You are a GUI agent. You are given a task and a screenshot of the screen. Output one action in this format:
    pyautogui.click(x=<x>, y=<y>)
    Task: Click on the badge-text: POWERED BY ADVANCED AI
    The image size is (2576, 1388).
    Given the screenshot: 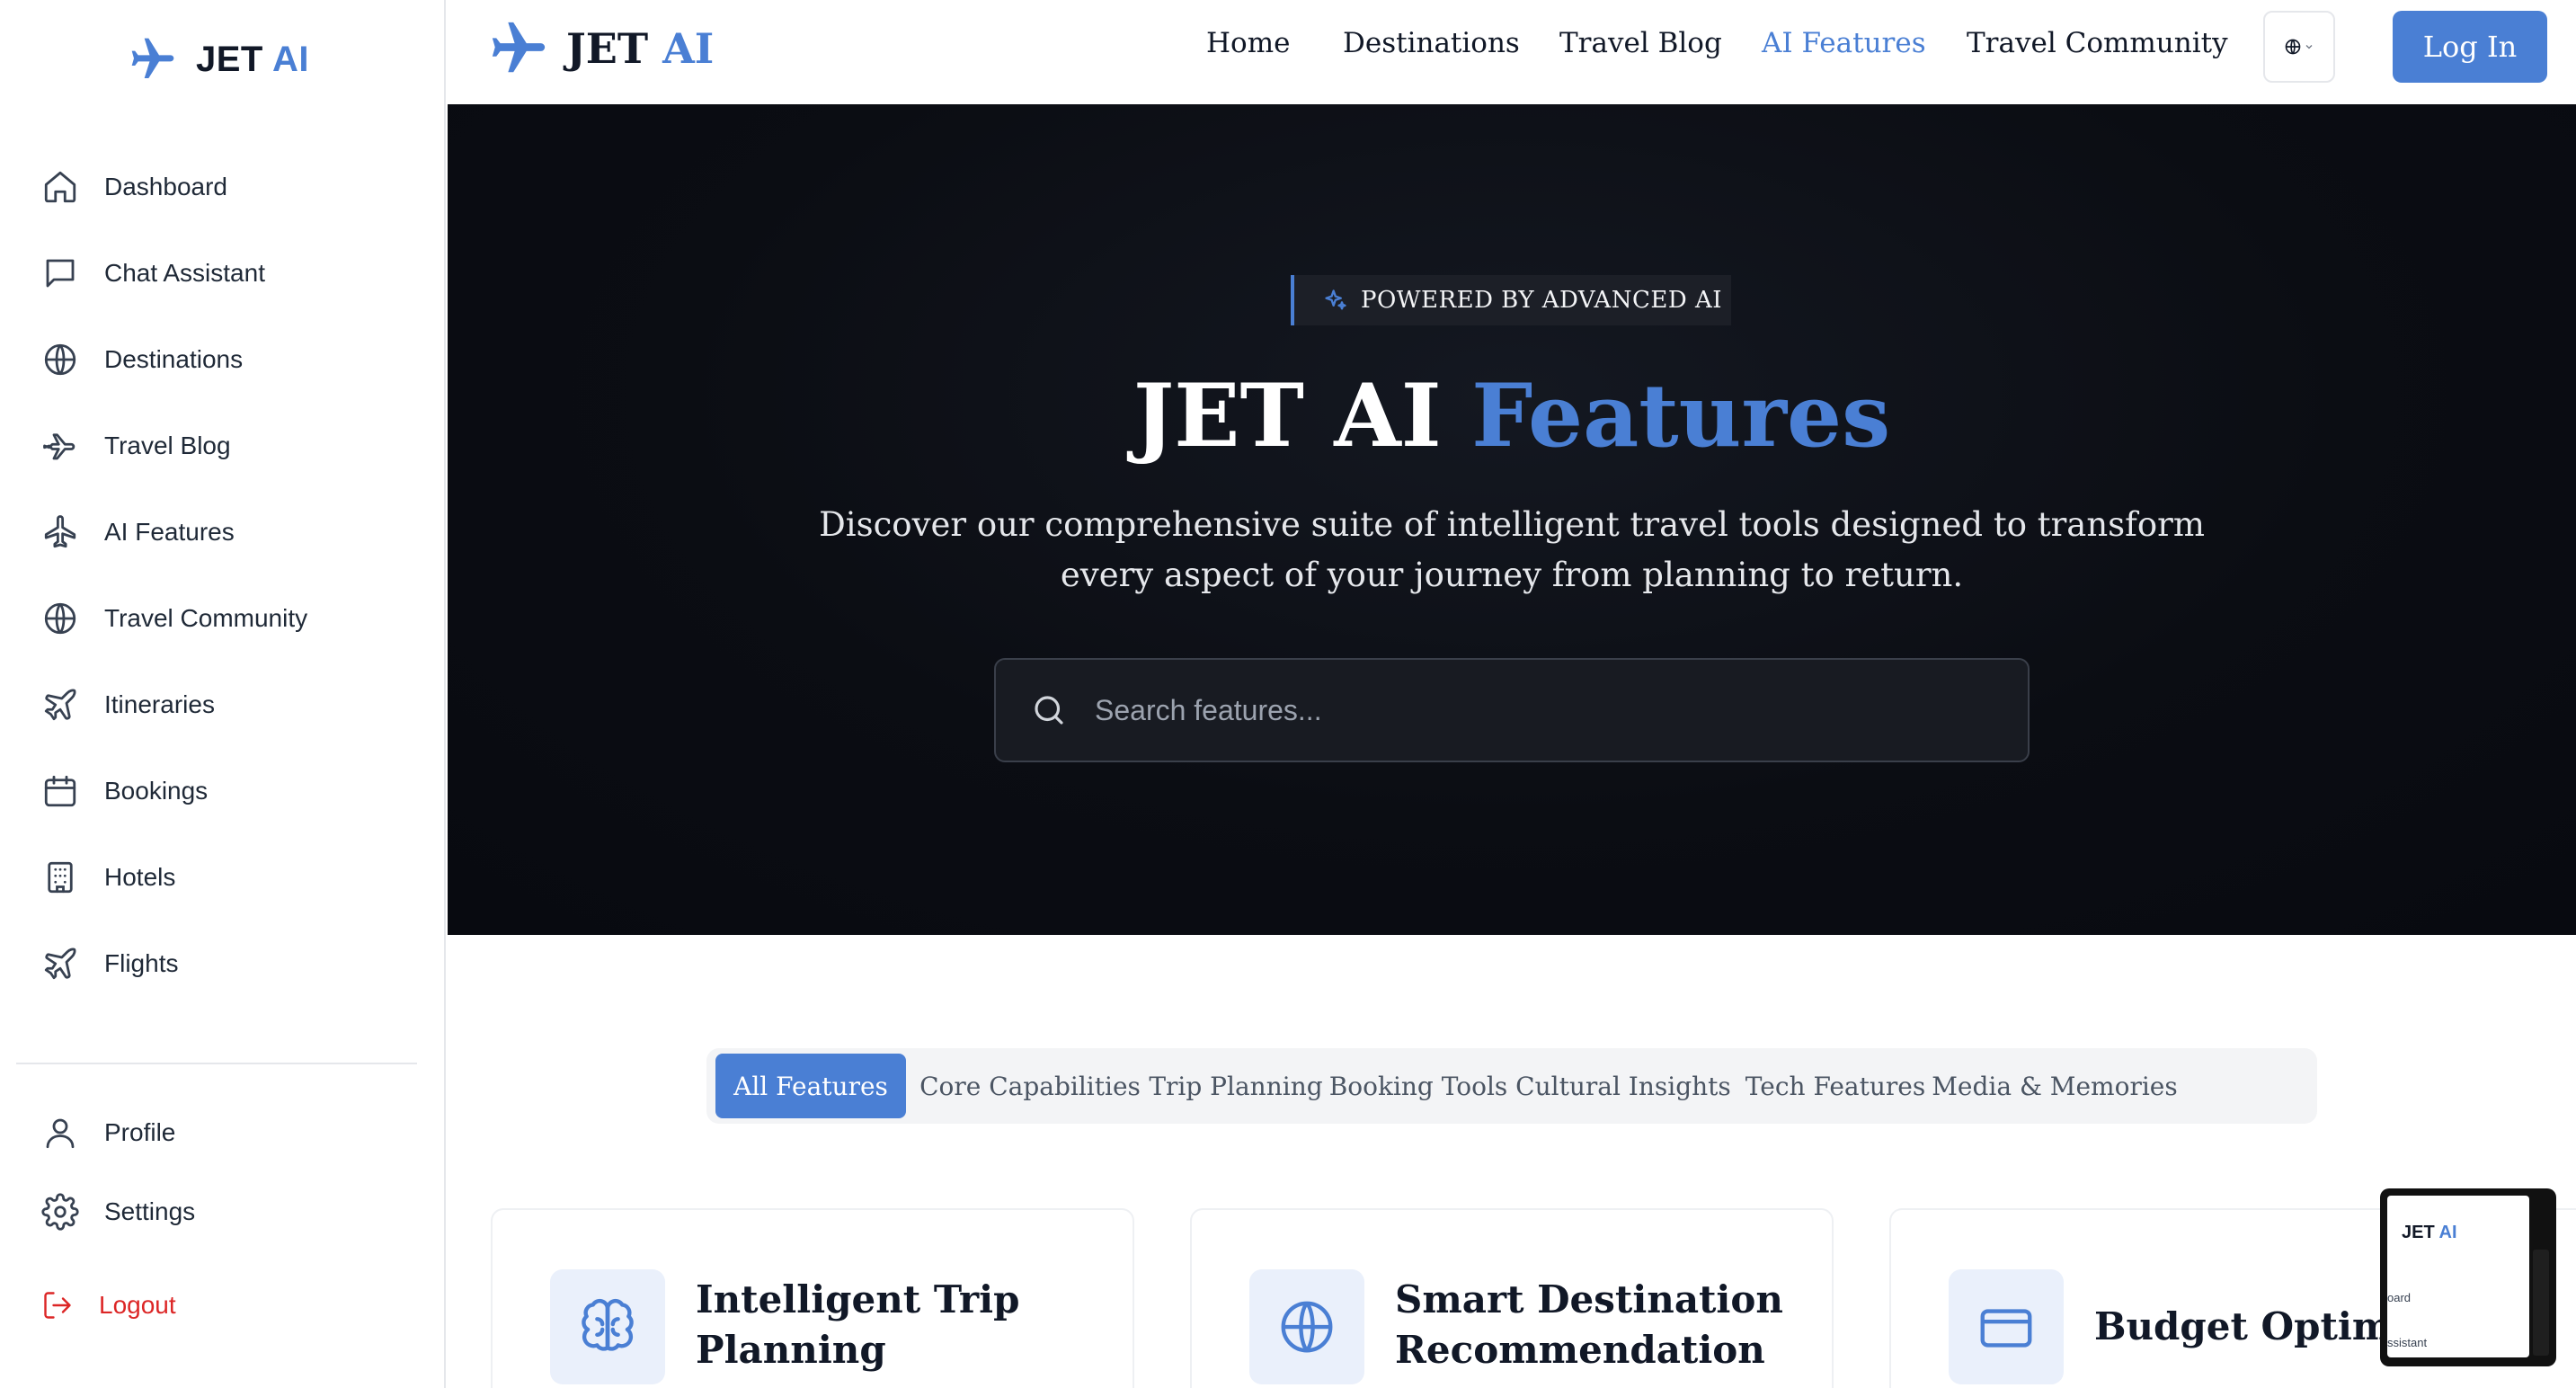 What is the action you would take?
    pyautogui.click(x=1541, y=300)
    